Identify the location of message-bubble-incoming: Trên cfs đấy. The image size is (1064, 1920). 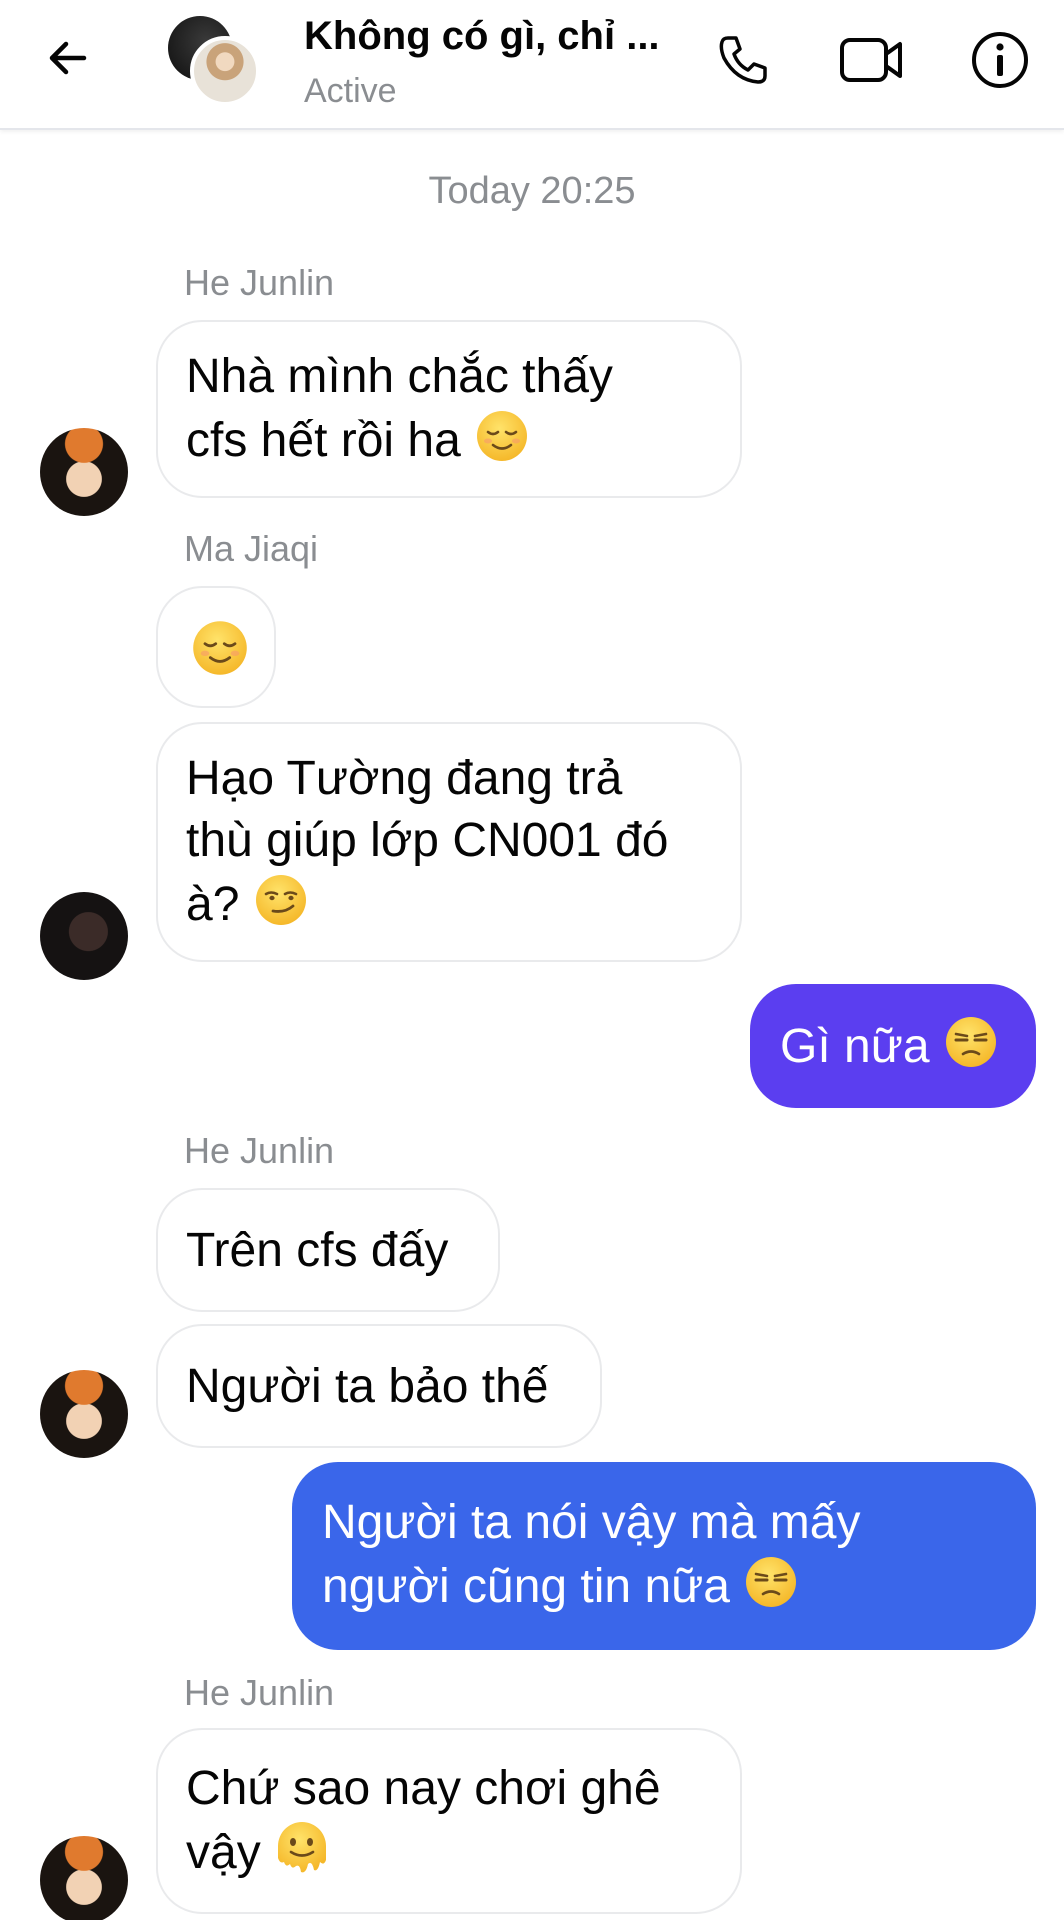
(328, 1250).